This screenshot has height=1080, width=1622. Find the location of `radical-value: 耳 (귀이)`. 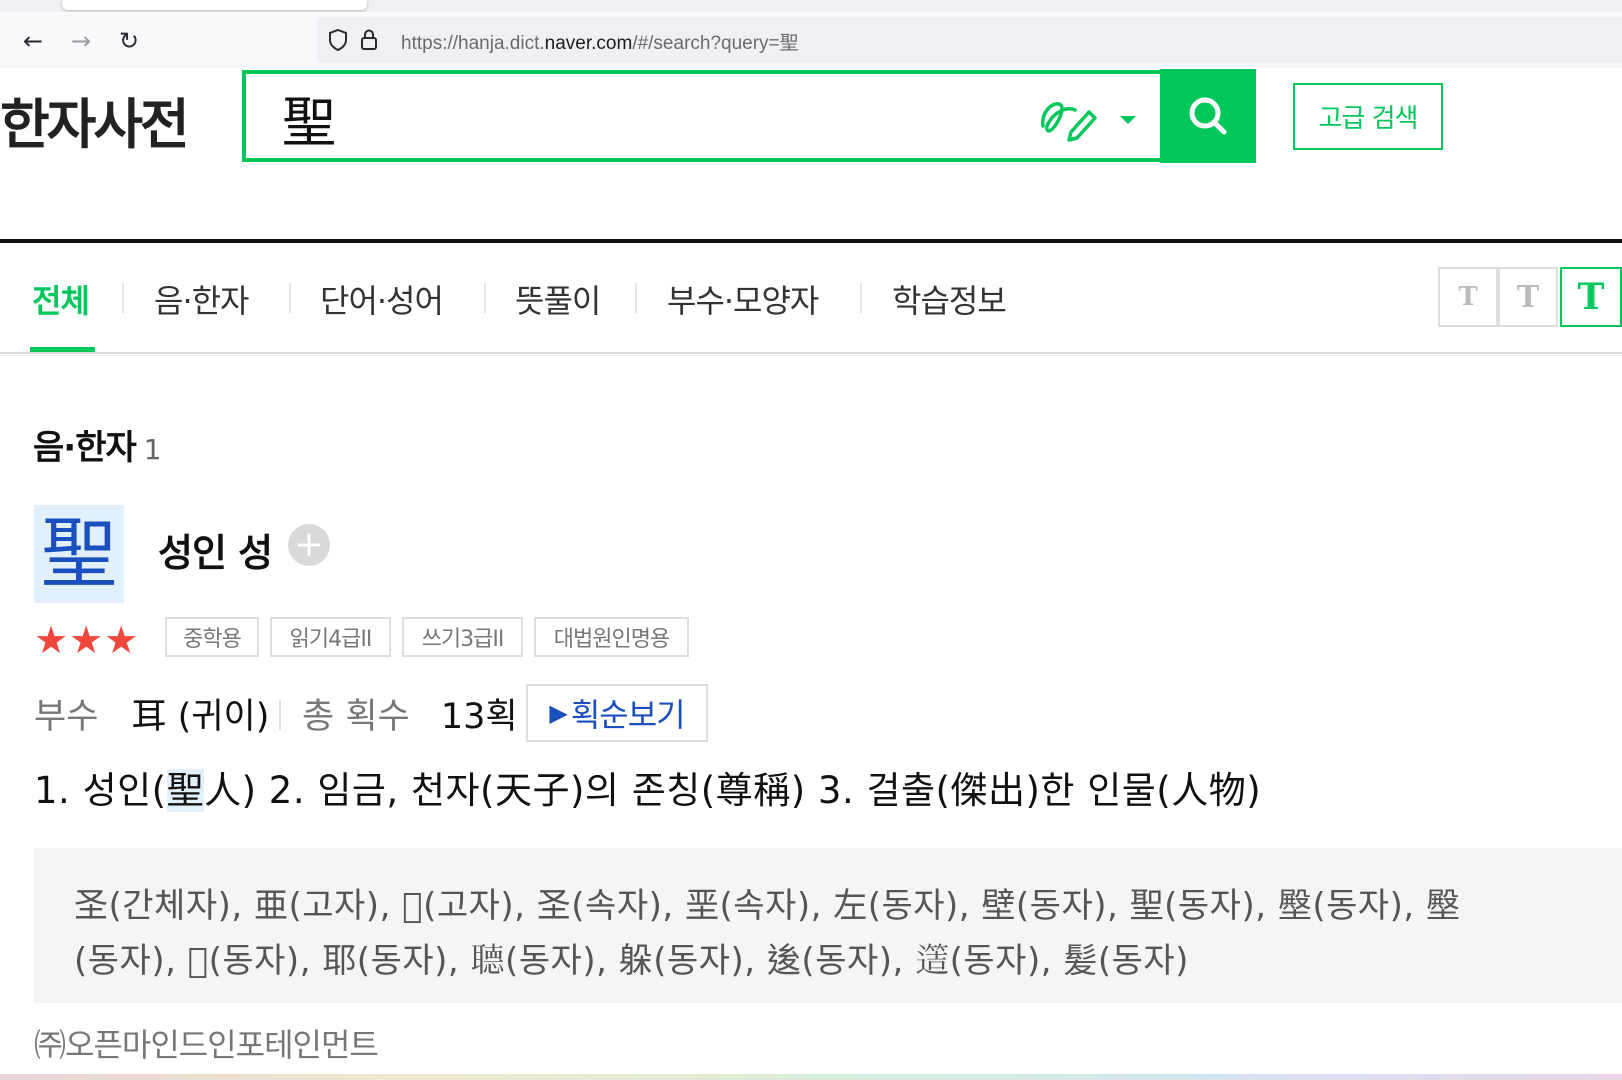

radical-value: 耳 (귀이) is located at coordinates (200, 717).